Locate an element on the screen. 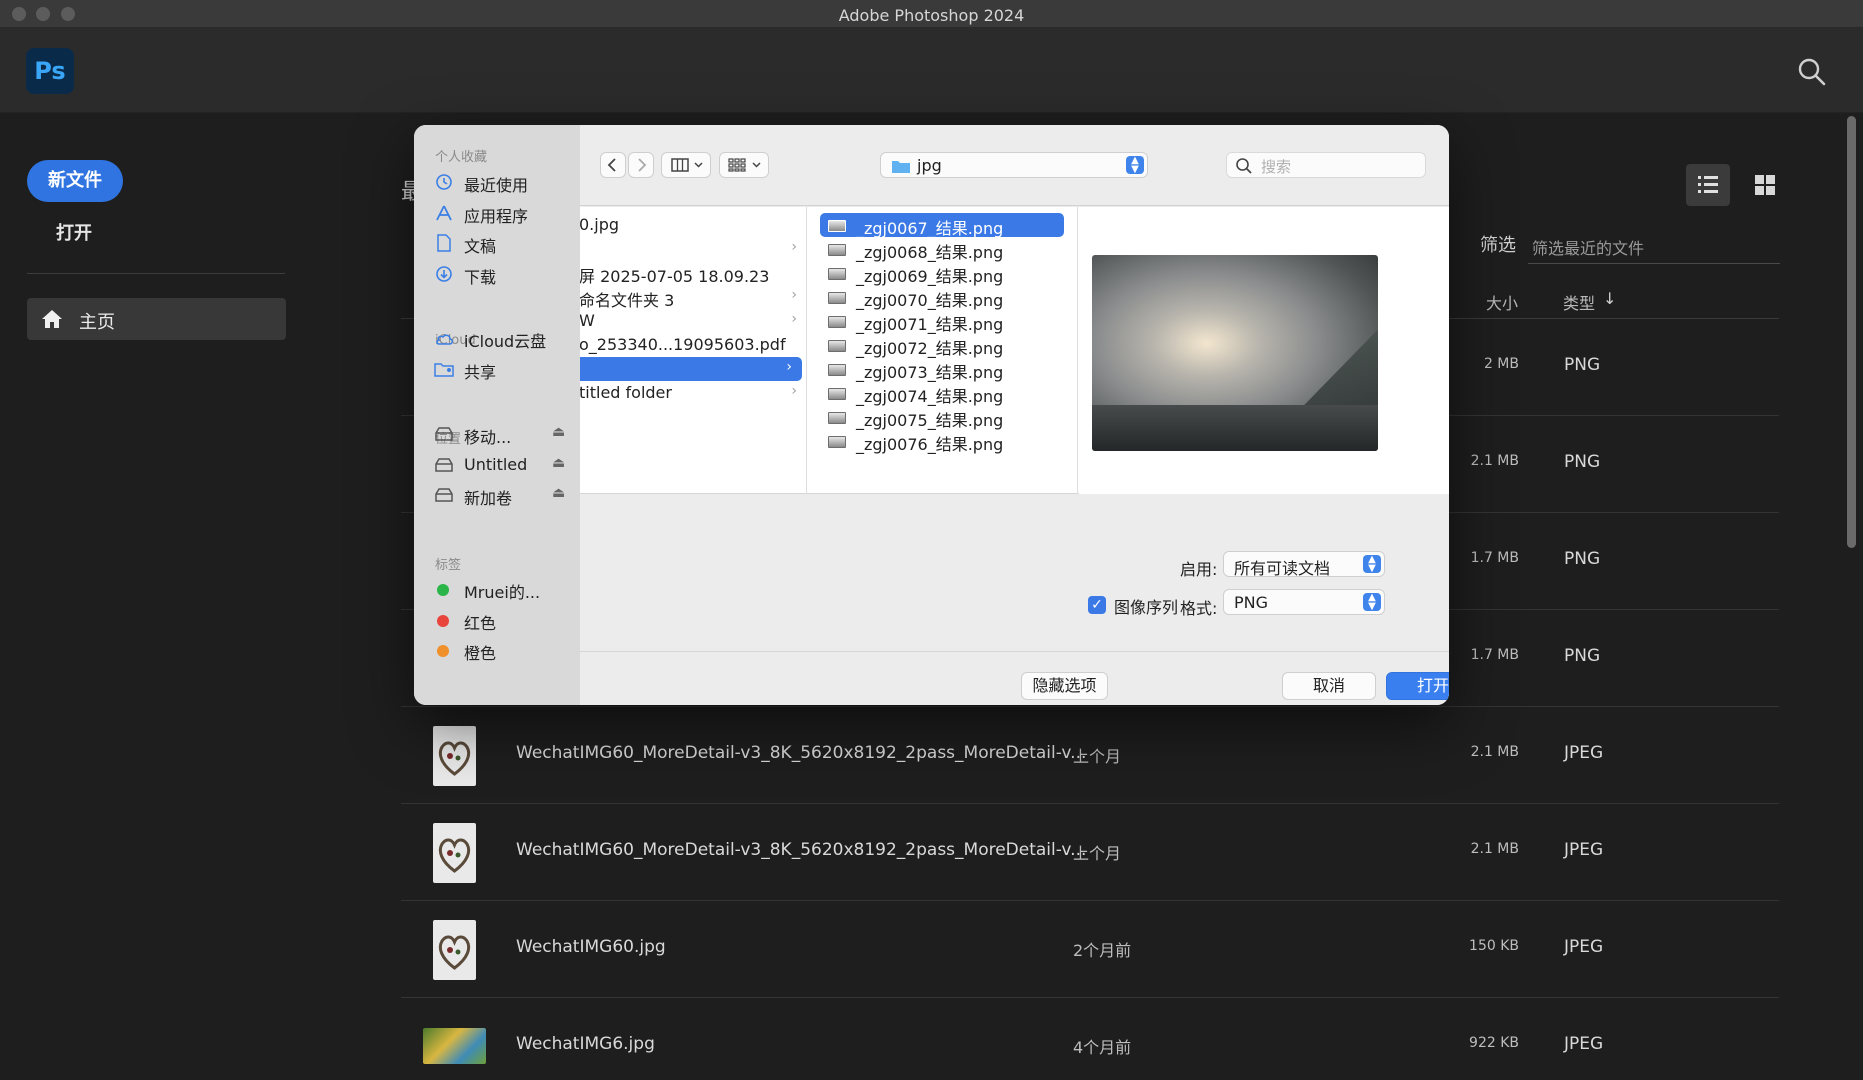 The width and height of the screenshot is (1863, 1080). sidebar-item: 最近使用 is located at coordinates (504, 182).